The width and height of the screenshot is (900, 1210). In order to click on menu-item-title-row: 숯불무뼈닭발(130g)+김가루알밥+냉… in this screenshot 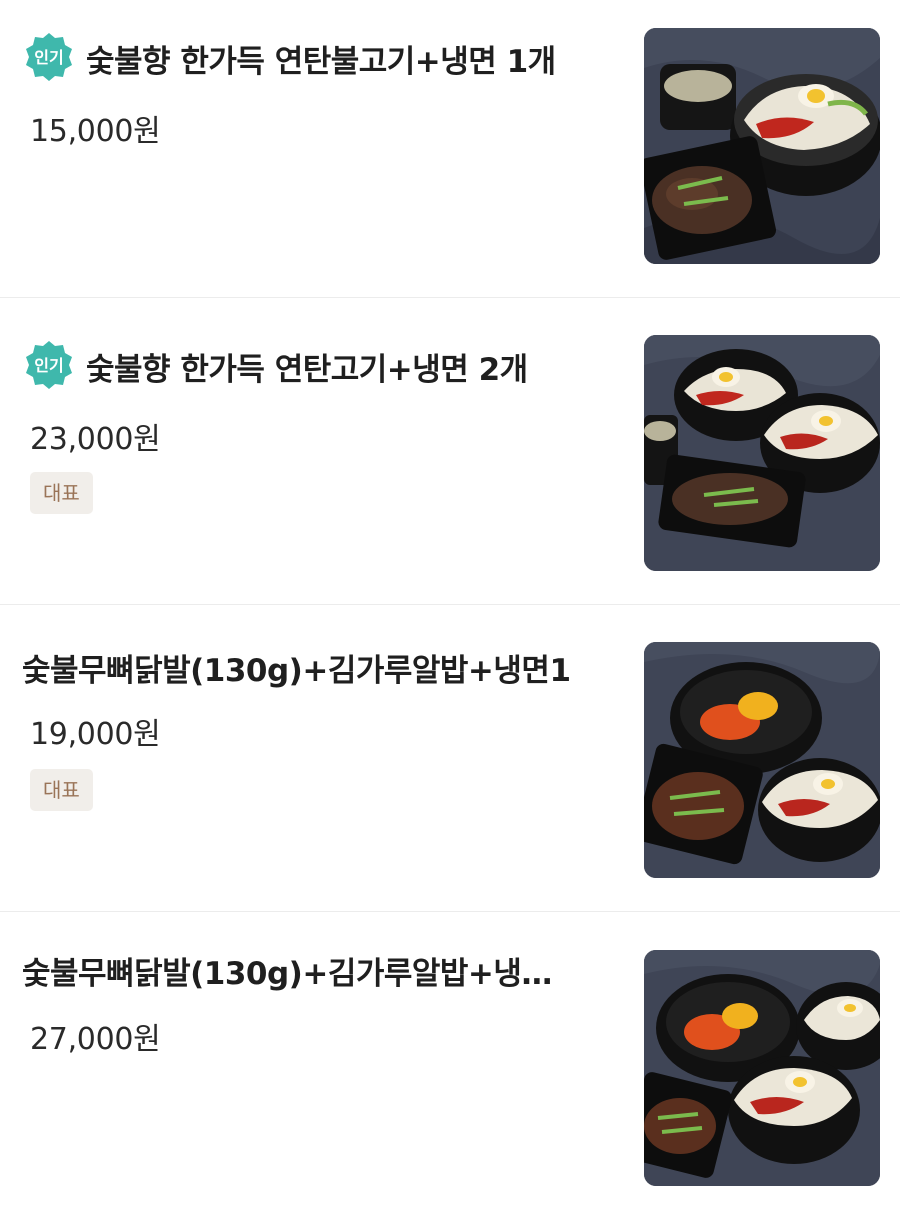, I will do `click(322, 970)`.